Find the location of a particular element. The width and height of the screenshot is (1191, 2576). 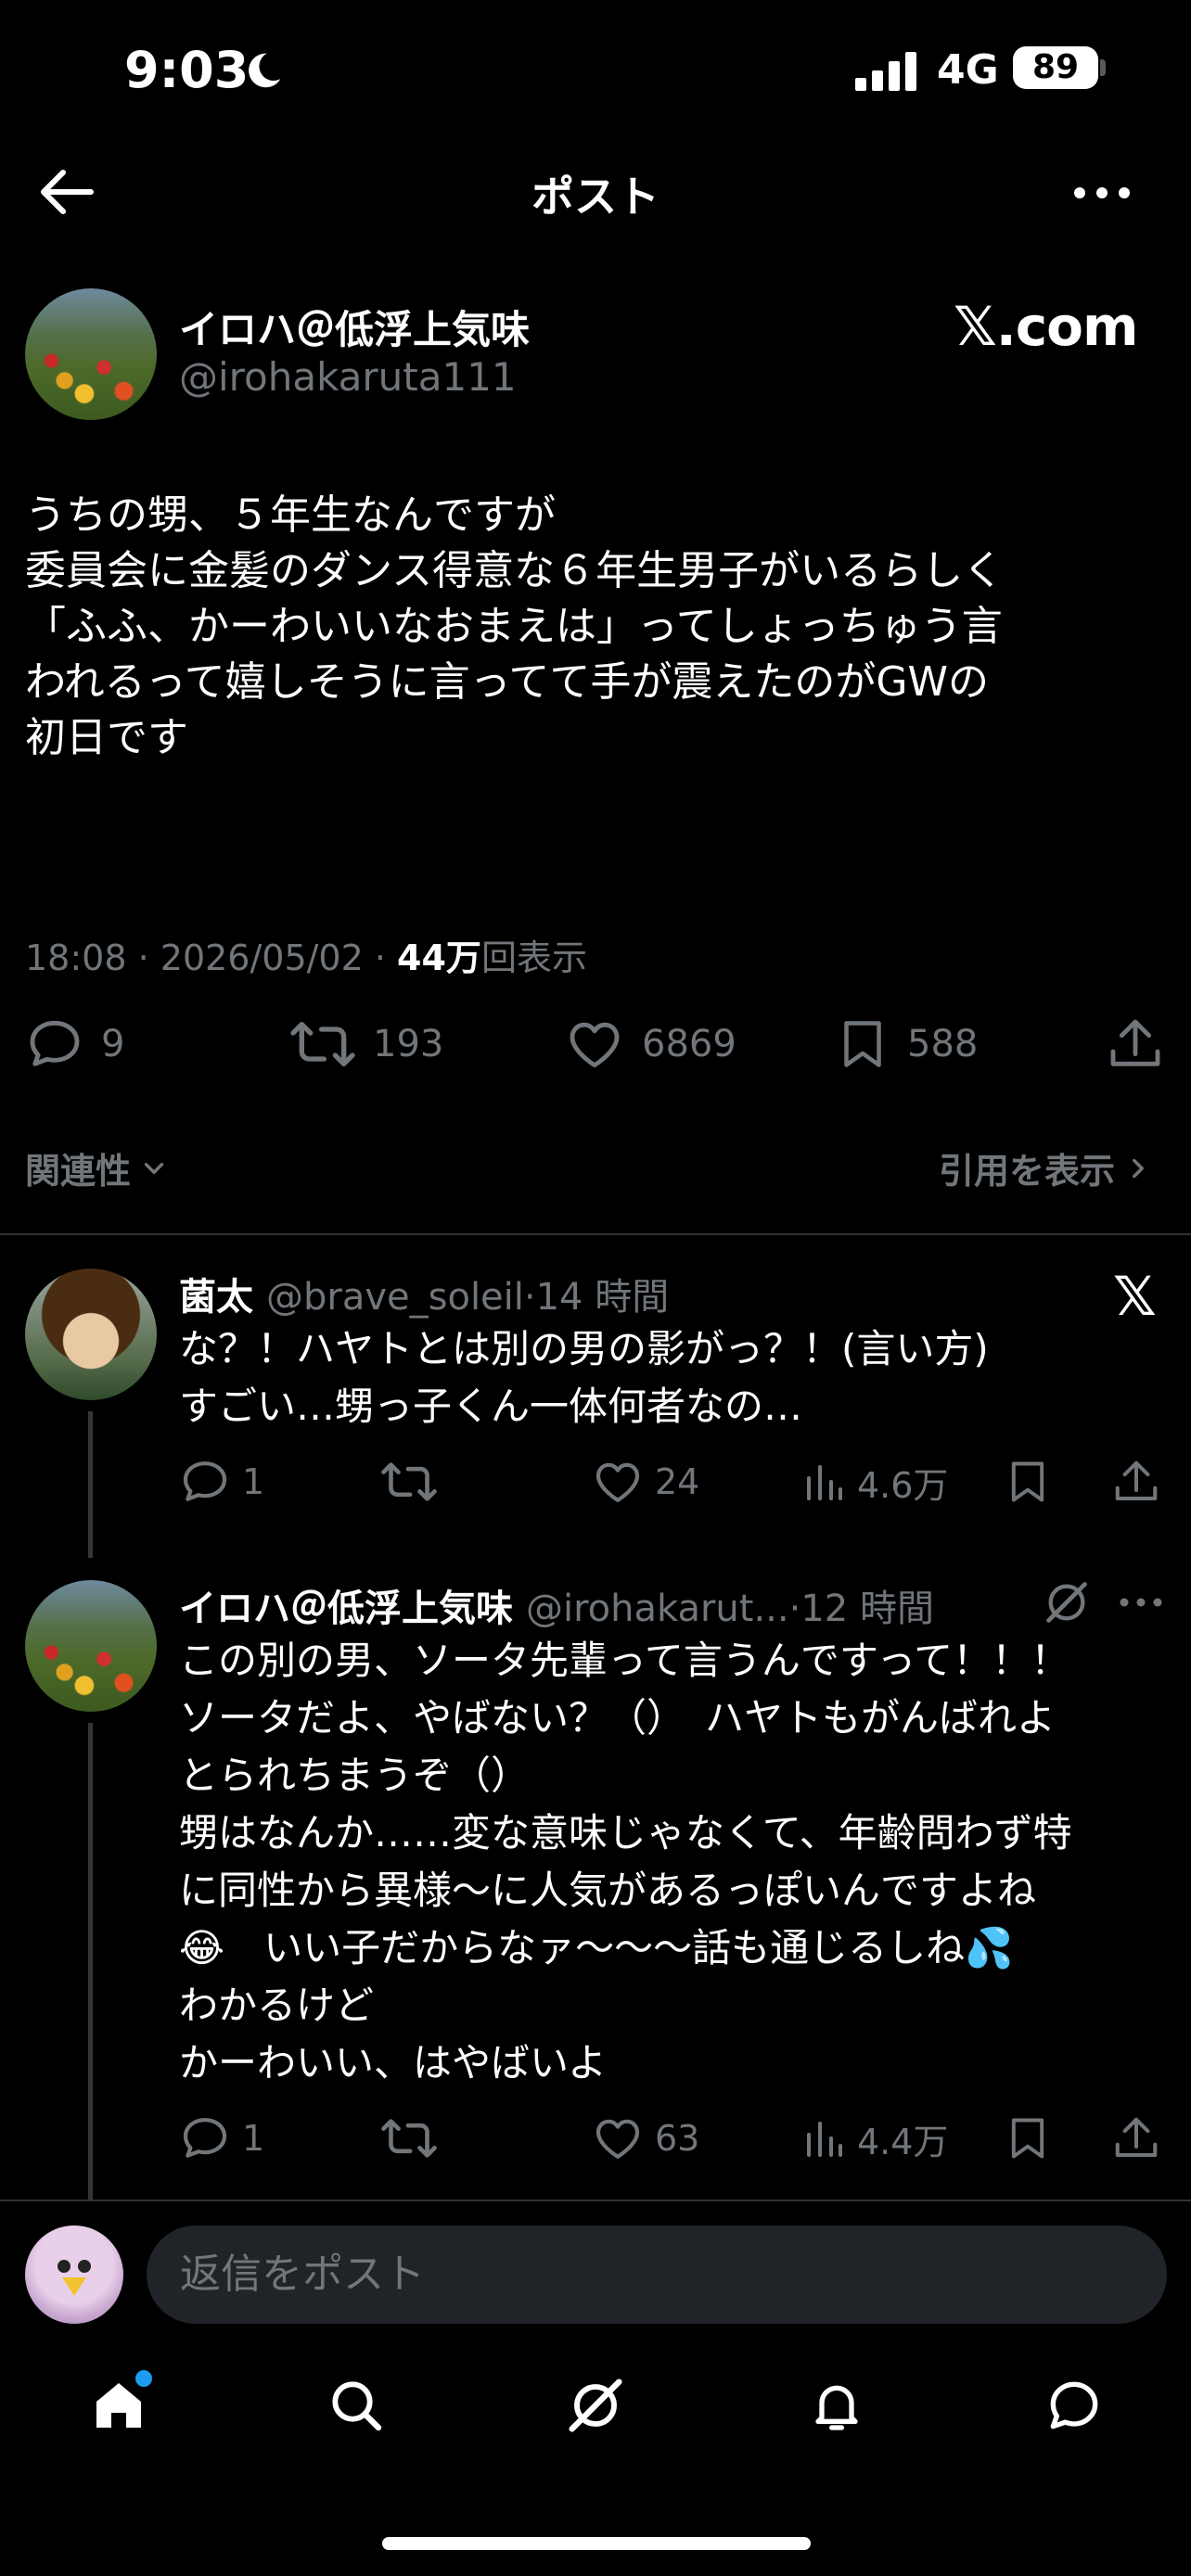

views-count: 44万 is located at coordinates (439, 957).